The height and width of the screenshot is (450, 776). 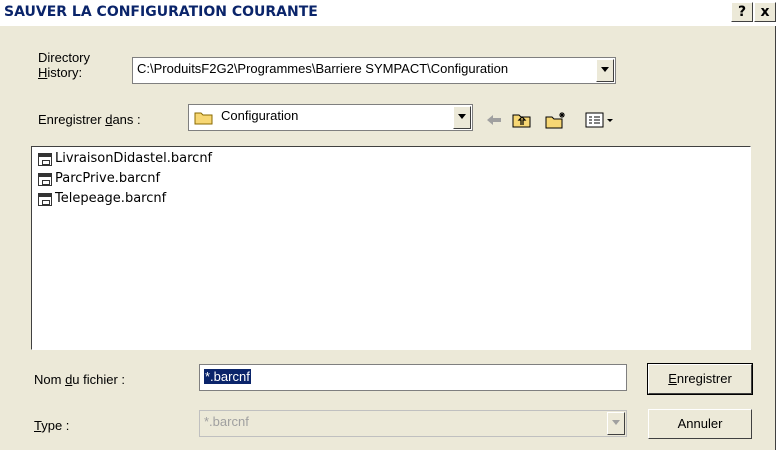 I want to click on type-dropdown-button, so click(x=616, y=423).